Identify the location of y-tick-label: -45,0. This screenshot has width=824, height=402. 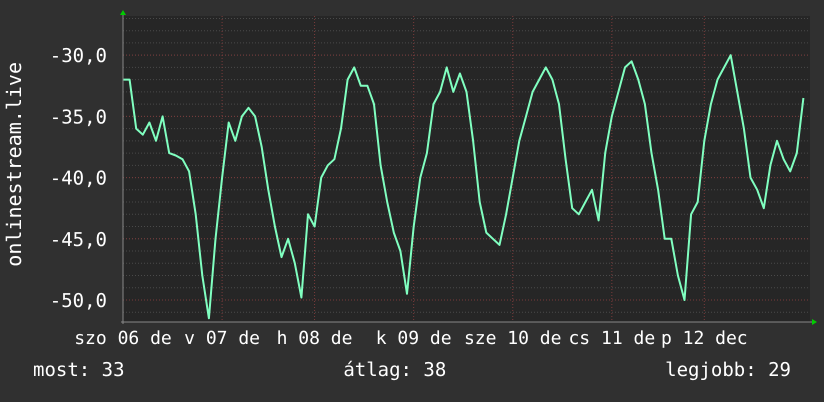
(78, 239).